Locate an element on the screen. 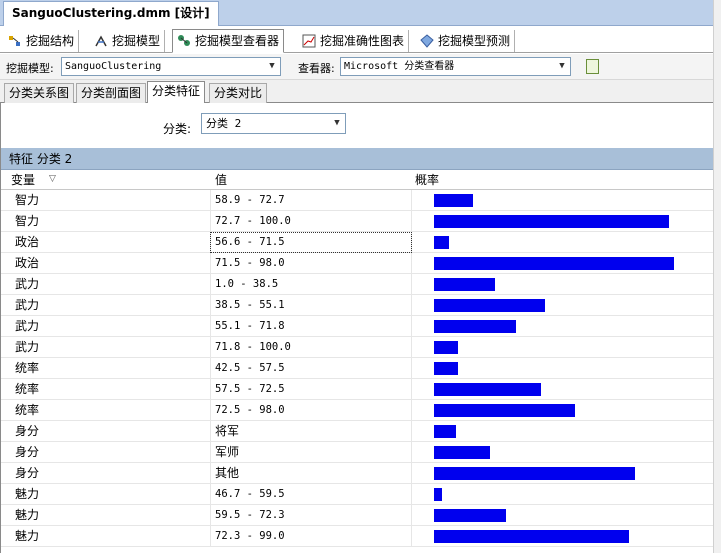 The image size is (721, 553). table-row: 身分 其他 is located at coordinates (357, 473).